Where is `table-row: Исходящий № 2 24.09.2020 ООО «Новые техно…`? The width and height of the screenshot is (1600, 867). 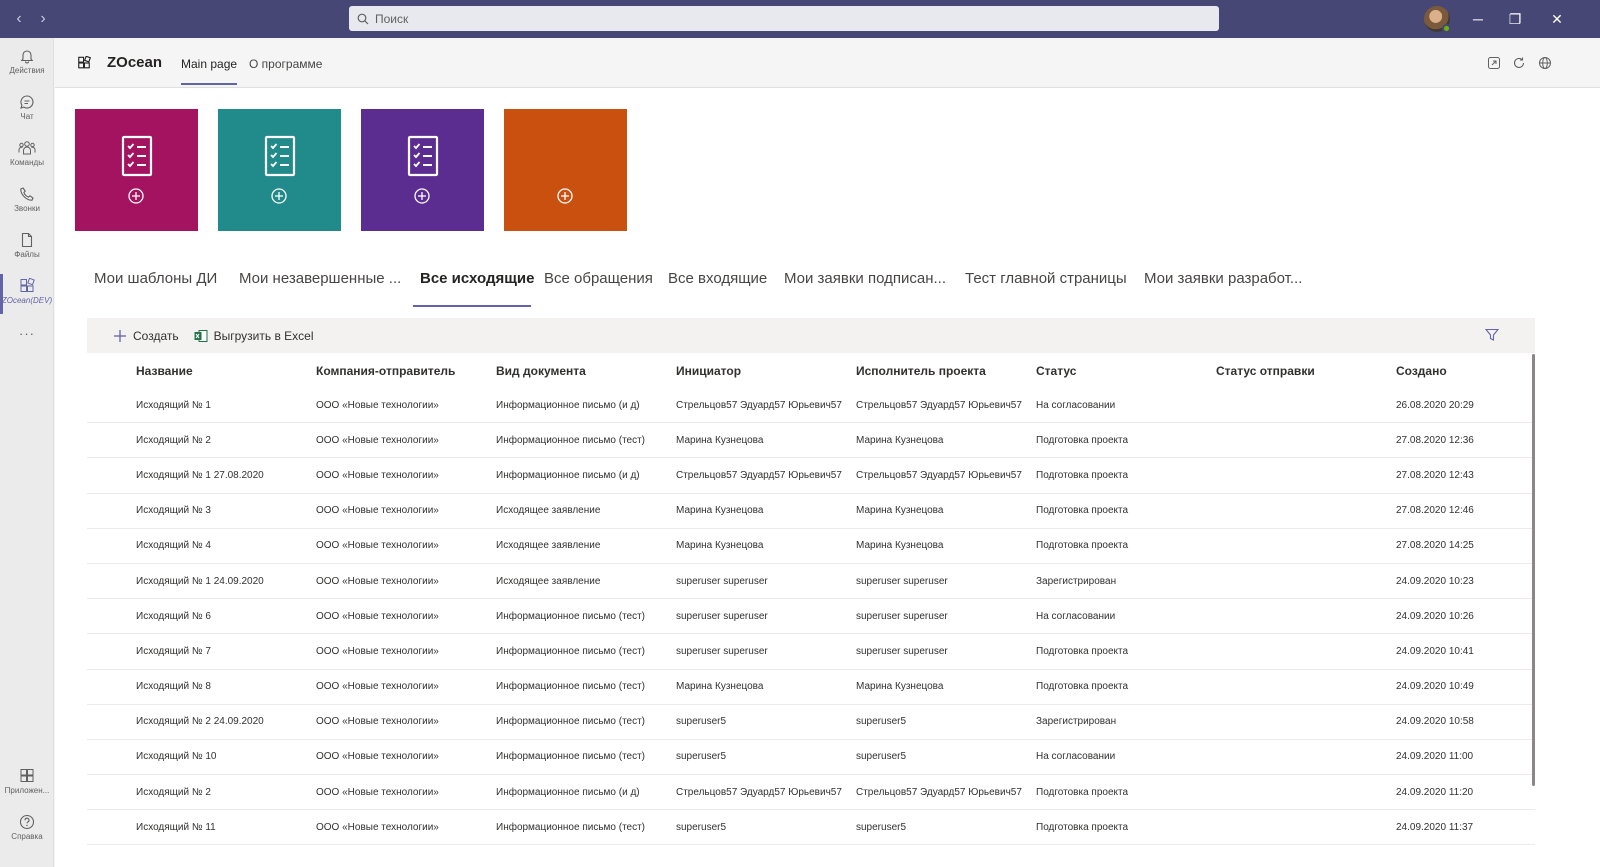
table-row: Исходящий № 2 24.09.2020 ООО «Новые техно… is located at coordinates (811, 722).